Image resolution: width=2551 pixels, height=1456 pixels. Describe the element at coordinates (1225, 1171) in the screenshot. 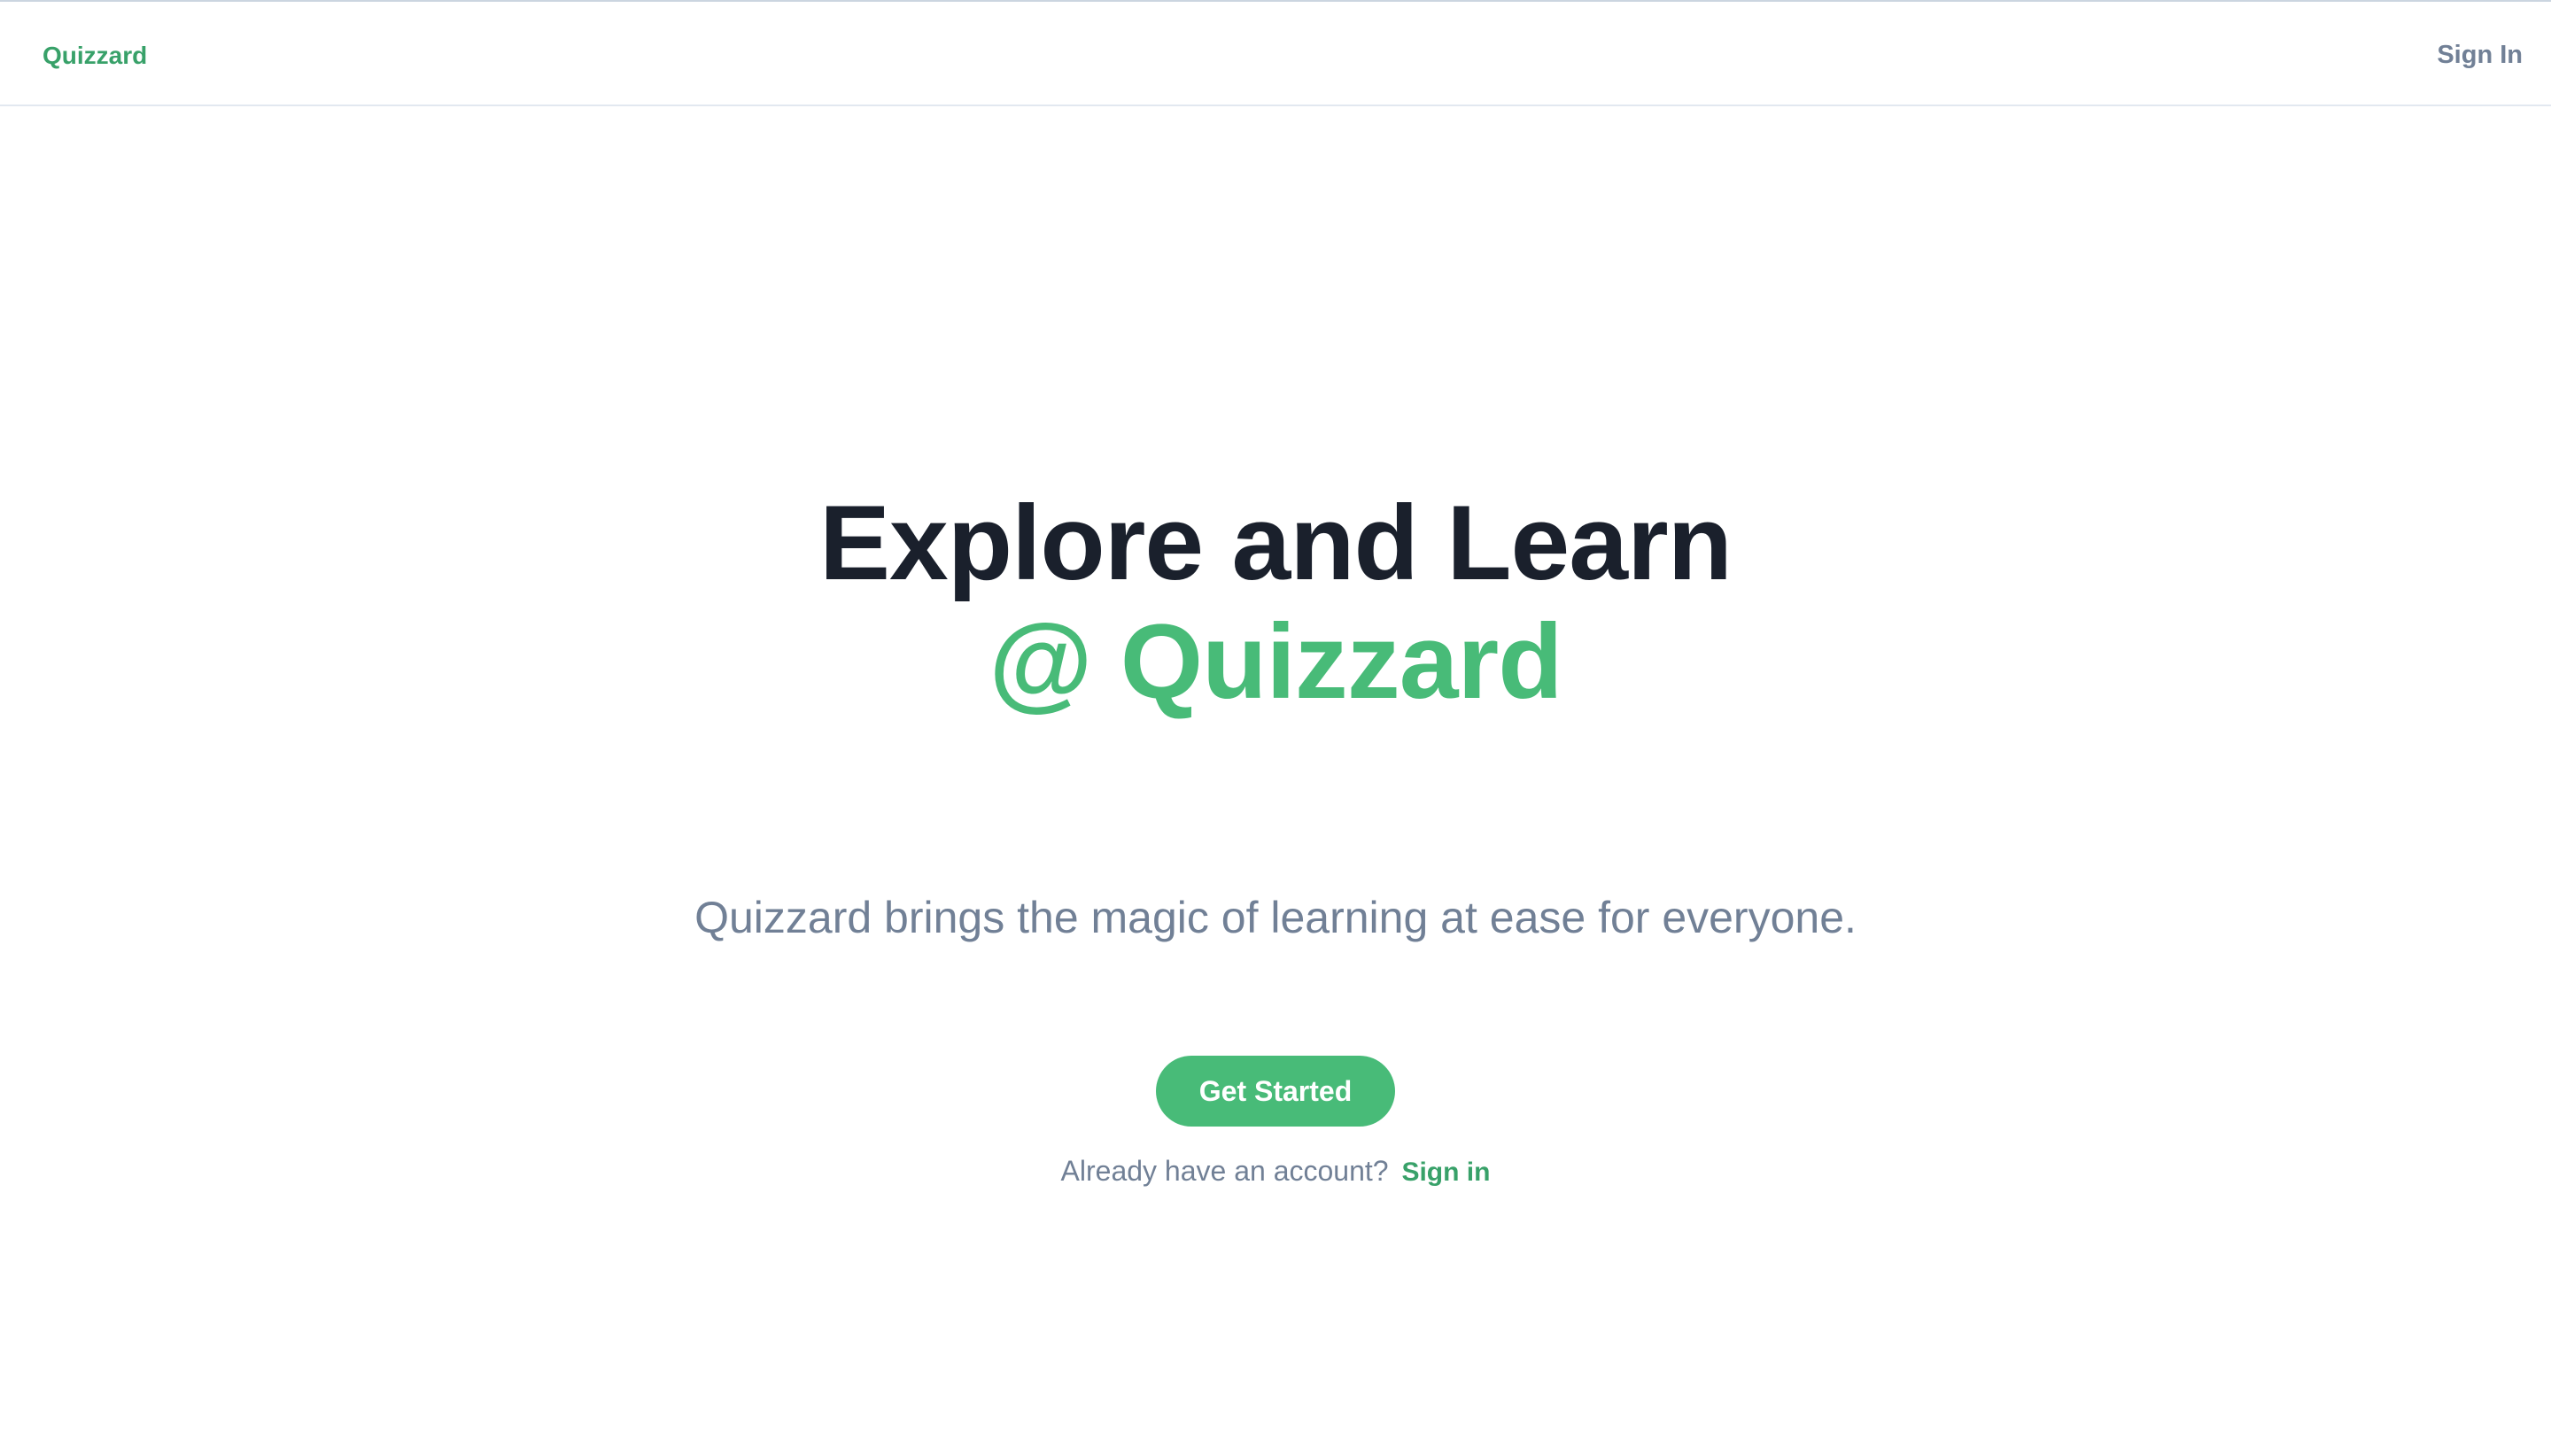

I see `account-prompt-text: Already have an account?` at that location.